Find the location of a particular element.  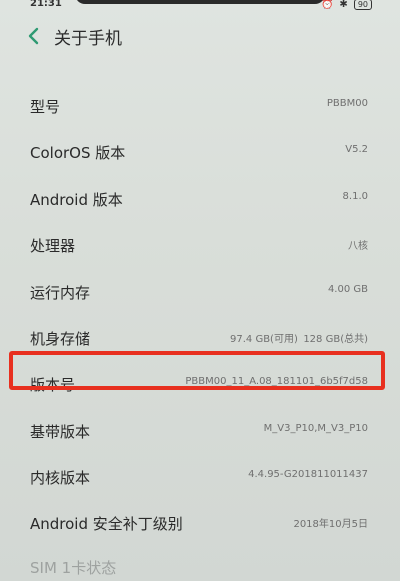

row-kernel-version: 内核版本 4.4.95-G201811011437 is located at coordinates (200, 482).